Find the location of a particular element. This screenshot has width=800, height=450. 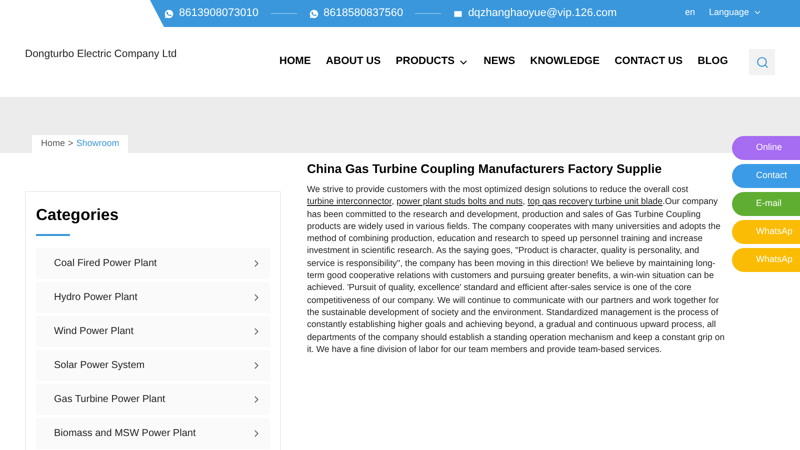

search-button is located at coordinates (762, 62).